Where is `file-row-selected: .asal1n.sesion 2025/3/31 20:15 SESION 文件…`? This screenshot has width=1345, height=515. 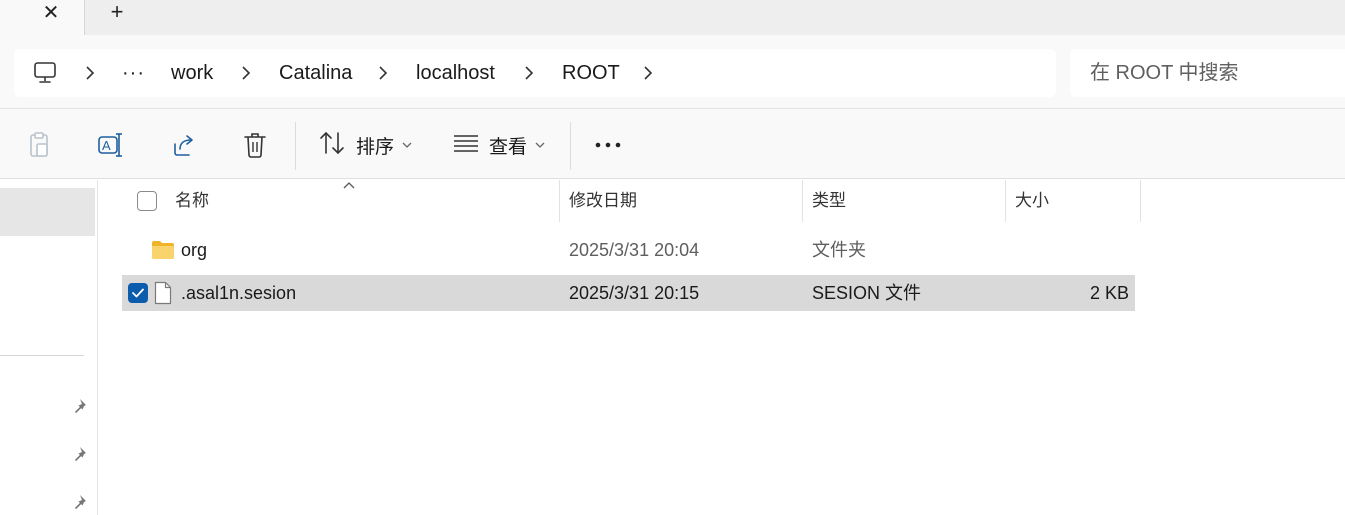
file-row-selected: .asal1n.sesion 2025/3/31 20:15 SESION 文件… is located at coordinates (628, 293).